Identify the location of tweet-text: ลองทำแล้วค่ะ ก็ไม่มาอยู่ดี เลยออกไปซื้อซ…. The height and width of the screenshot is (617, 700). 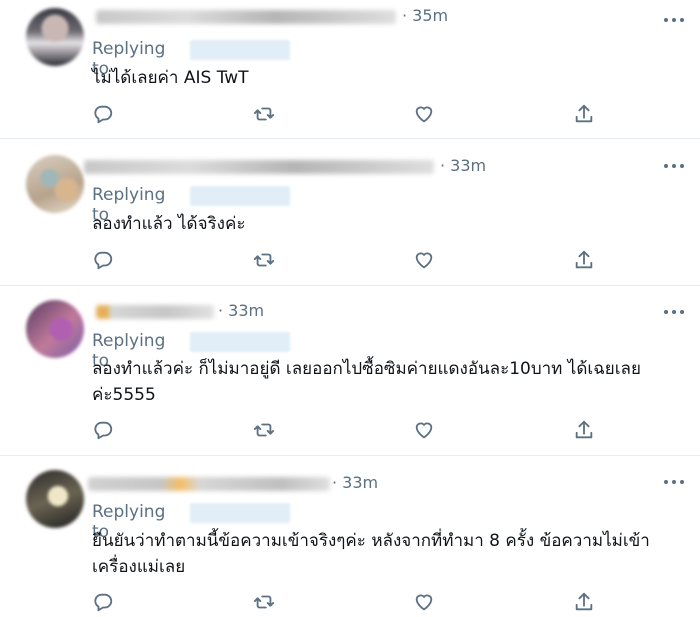
(366, 382).